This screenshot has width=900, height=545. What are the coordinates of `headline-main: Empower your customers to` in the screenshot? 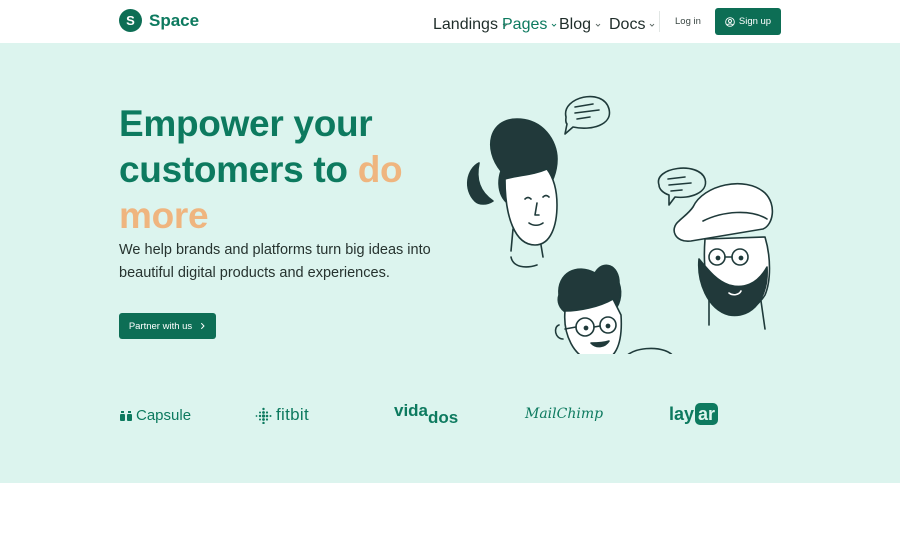 It's located at (246, 146).